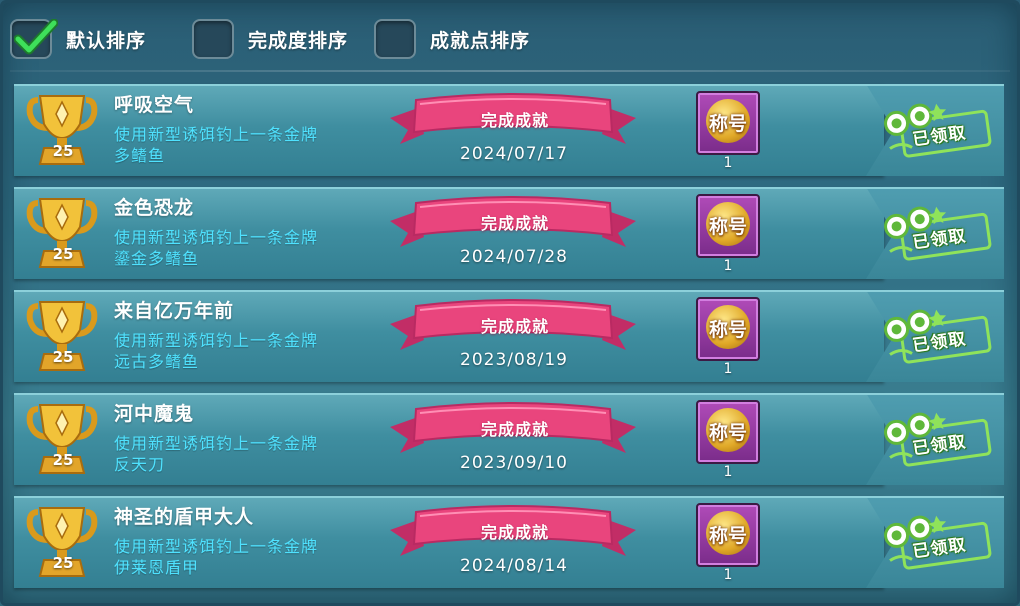  I want to click on description-line-2: 远古多鳍鱼, so click(157, 361).